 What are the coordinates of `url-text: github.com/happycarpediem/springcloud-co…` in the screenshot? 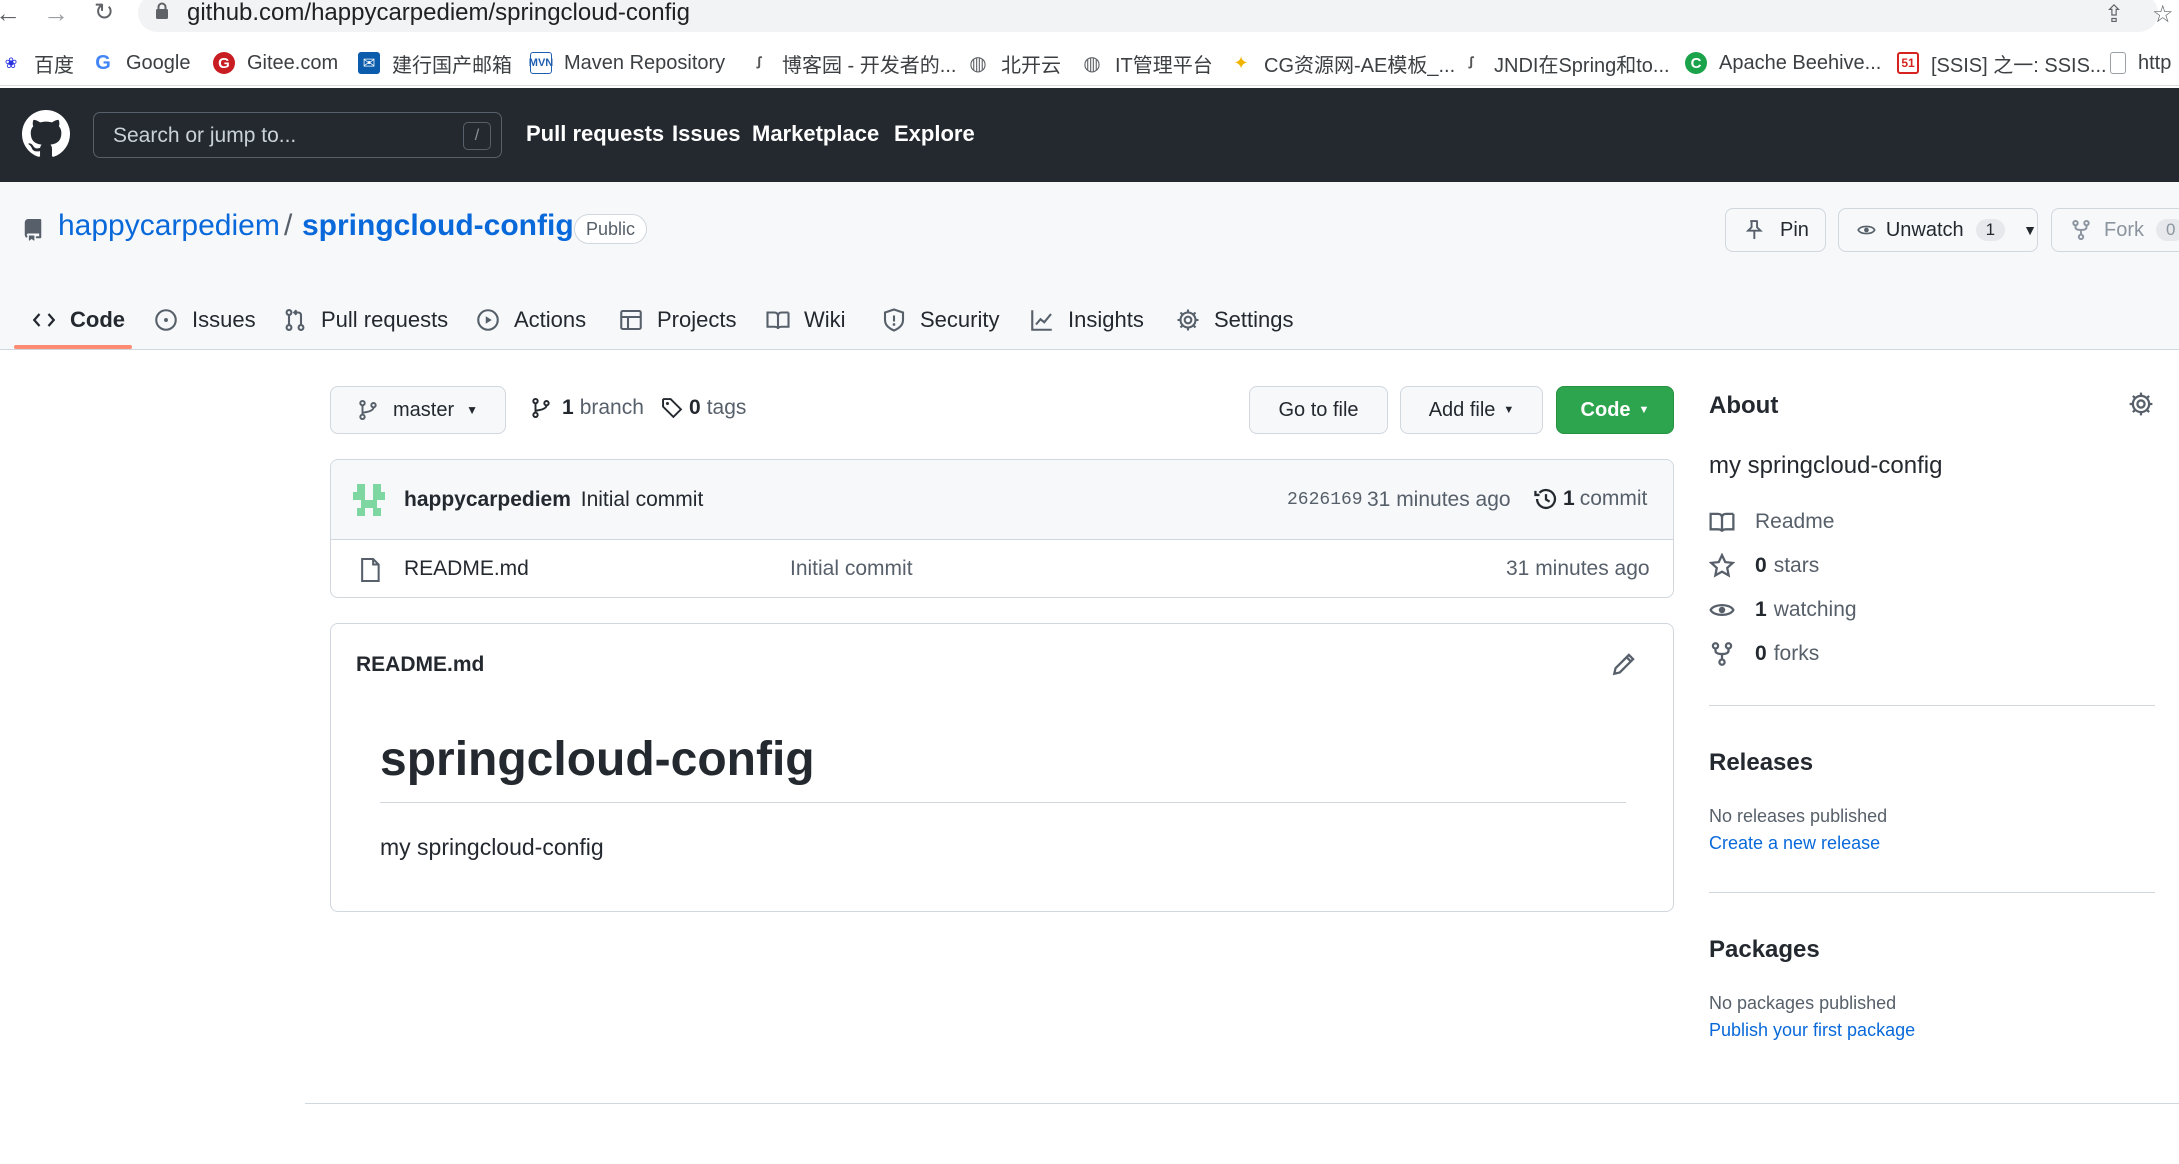 It's located at (438, 13).